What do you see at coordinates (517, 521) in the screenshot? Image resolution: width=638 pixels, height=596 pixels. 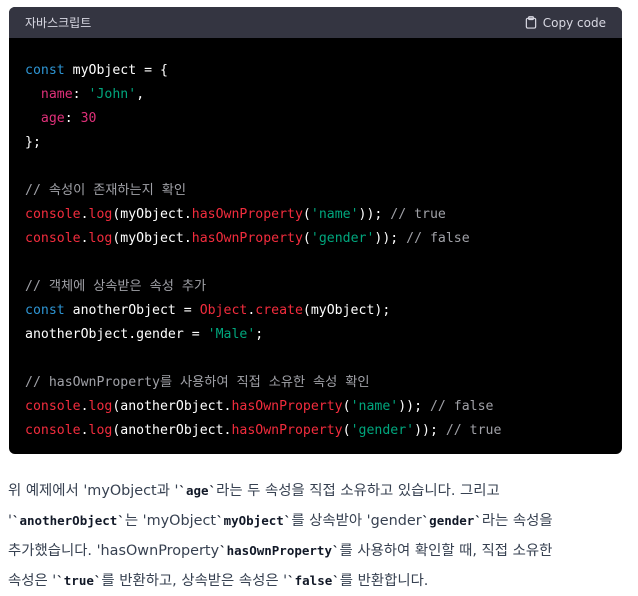 I see `text-segment: 라는 속성을` at bounding box center [517, 521].